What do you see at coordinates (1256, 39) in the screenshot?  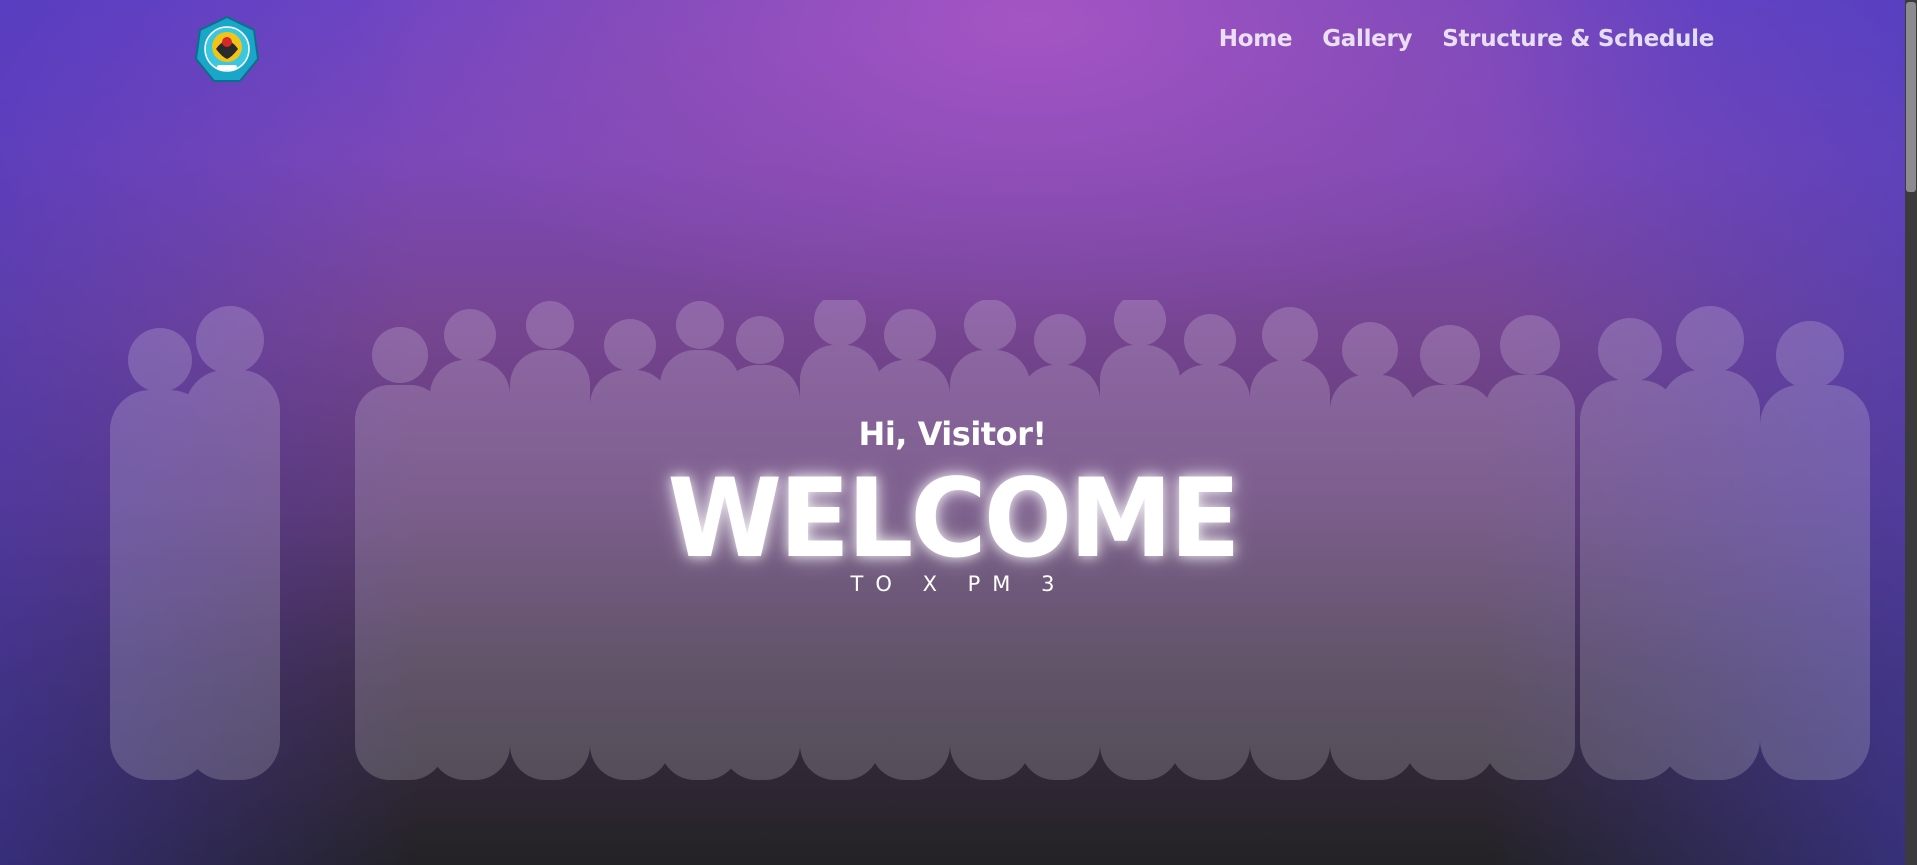 I see `nav-home-link: Home` at bounding box center [1256, 39].